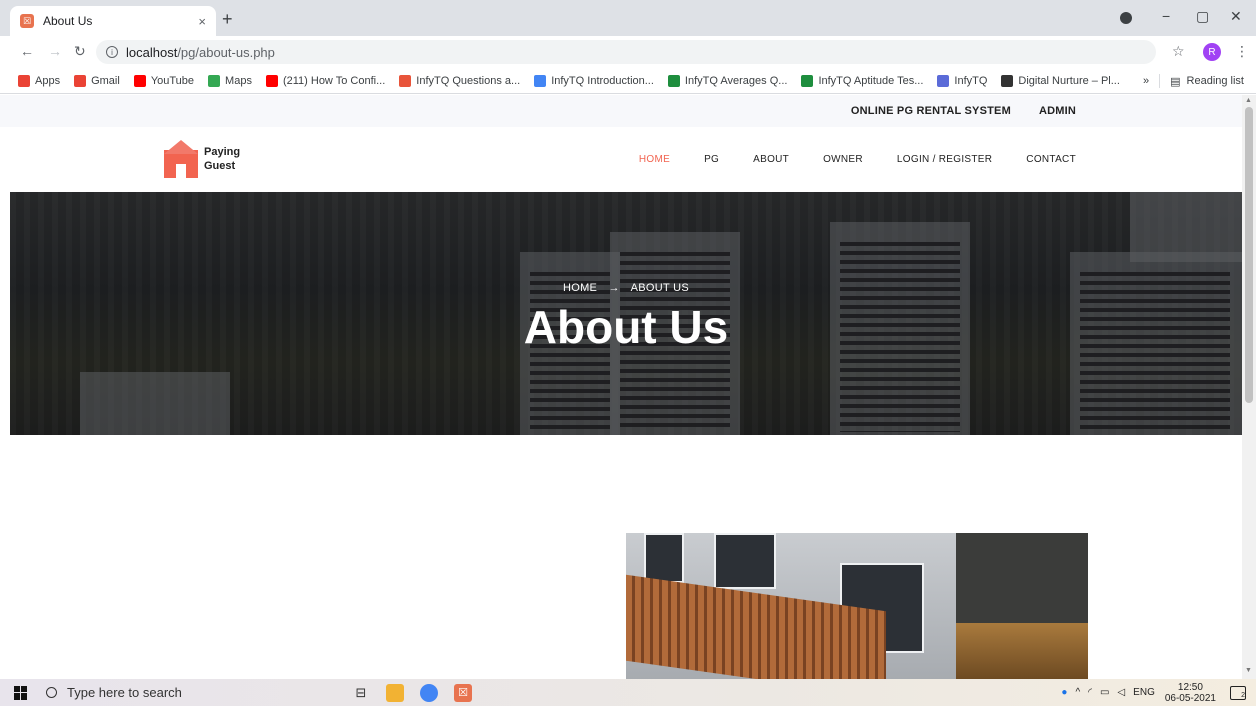 The image size is (1256, 706). I want to click on breadcrumb-arrow-icon: →, so click(614, 288).